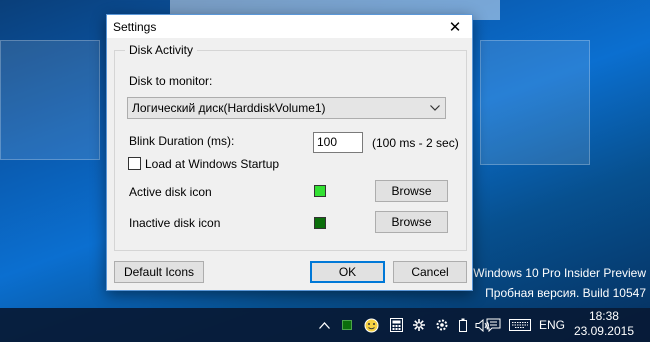 This screenshot has height=342, width=650. What do you see at coordinates (411, 222) in the screenshot?
I see `browse-inactive-button: Browse` at bounding box center [411, 222].